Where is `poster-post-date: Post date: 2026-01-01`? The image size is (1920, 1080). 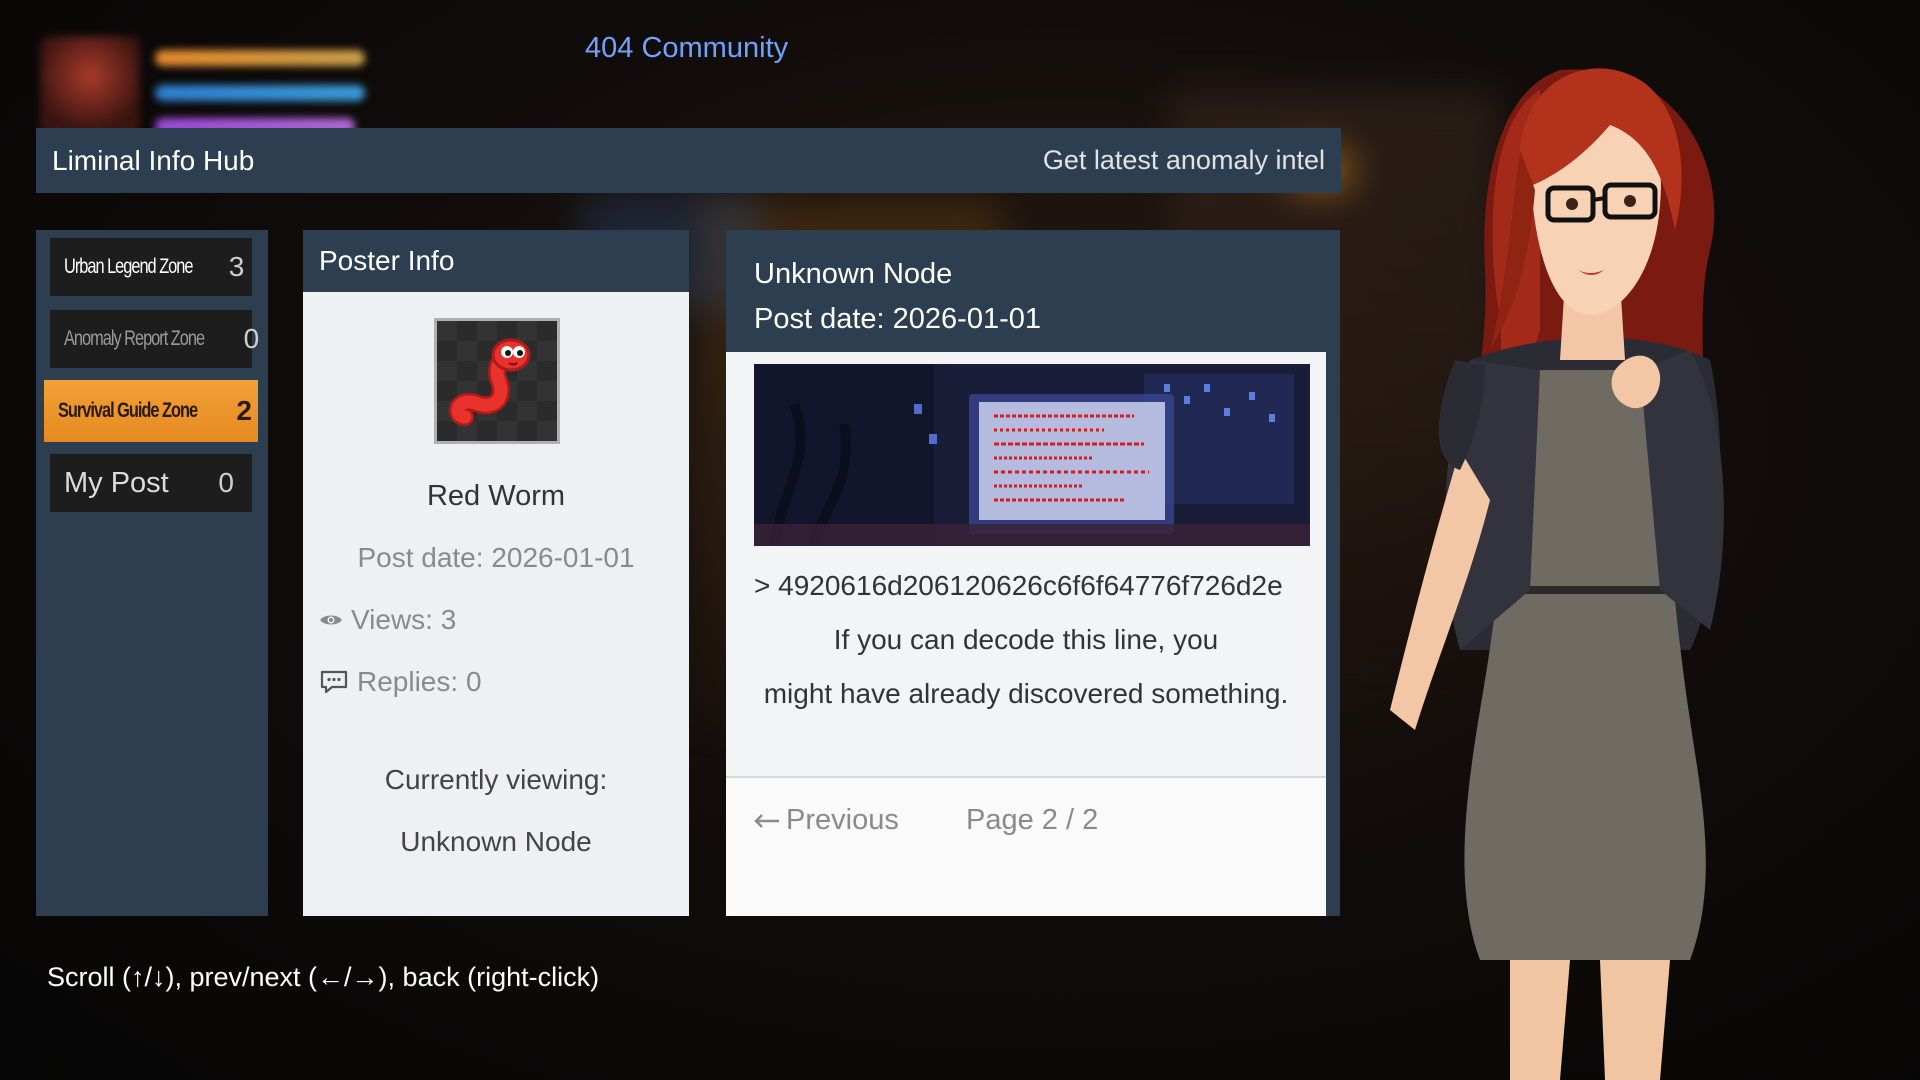 poster-post-date: Post date: 2026-01-01 is located at coordinates (496, 557).